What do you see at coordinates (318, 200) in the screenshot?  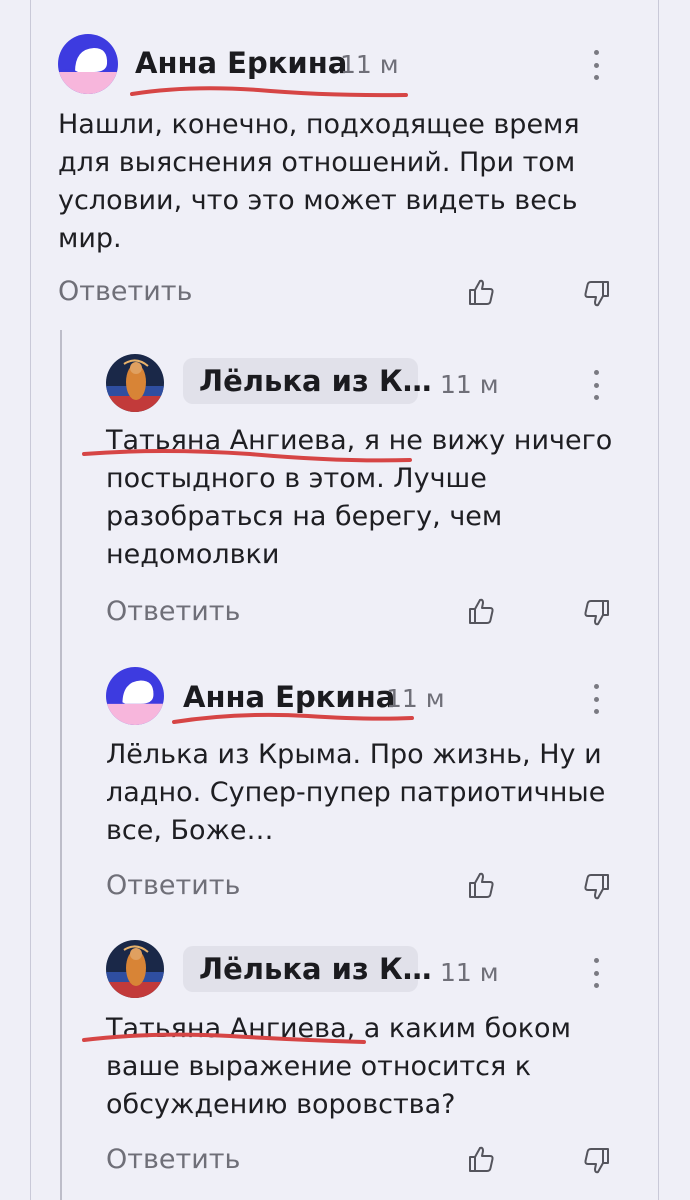 I see `comment-text-line: условии, что это может видеть весь` at bounding box center [318, 200].